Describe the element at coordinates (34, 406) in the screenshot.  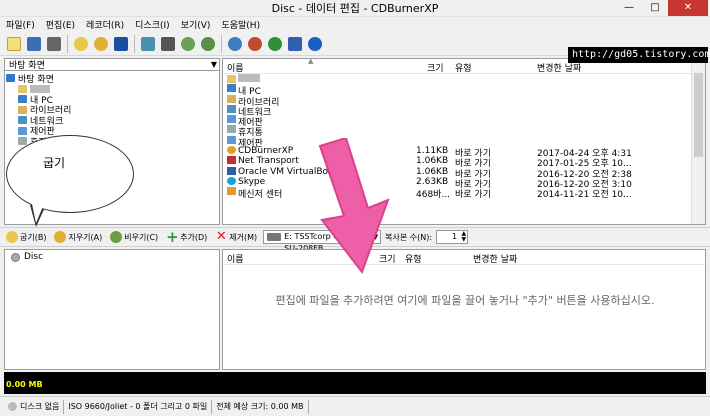
I see `status-disc: 디스크 없음` at that location.